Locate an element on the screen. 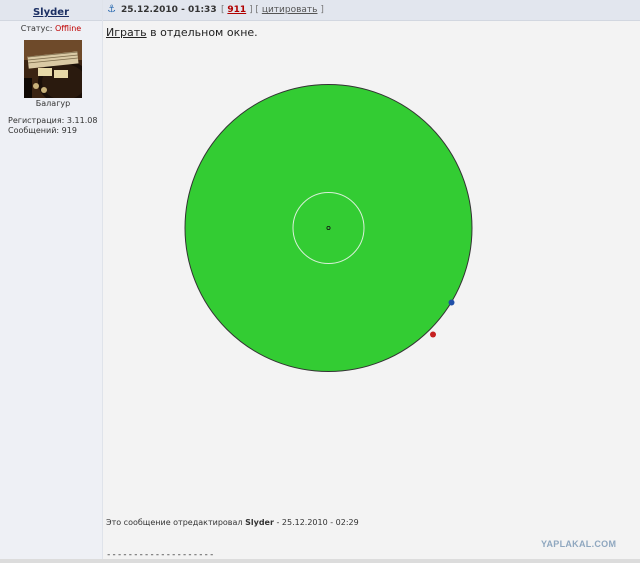 The width and height of the screenshot is (640, 563). status-value: Offline is located at coordinates (68, 28).